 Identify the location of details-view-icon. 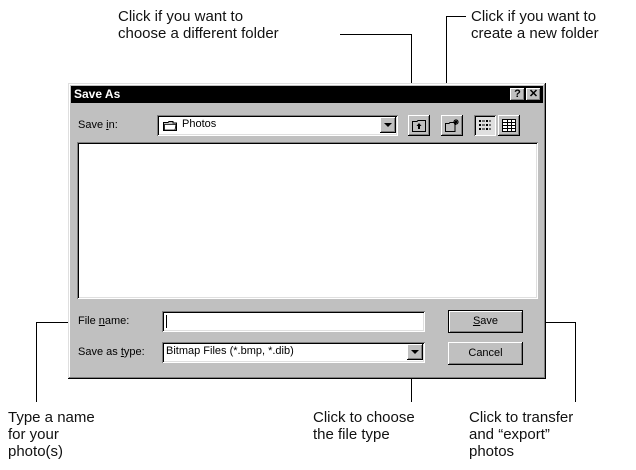
(509, 127).